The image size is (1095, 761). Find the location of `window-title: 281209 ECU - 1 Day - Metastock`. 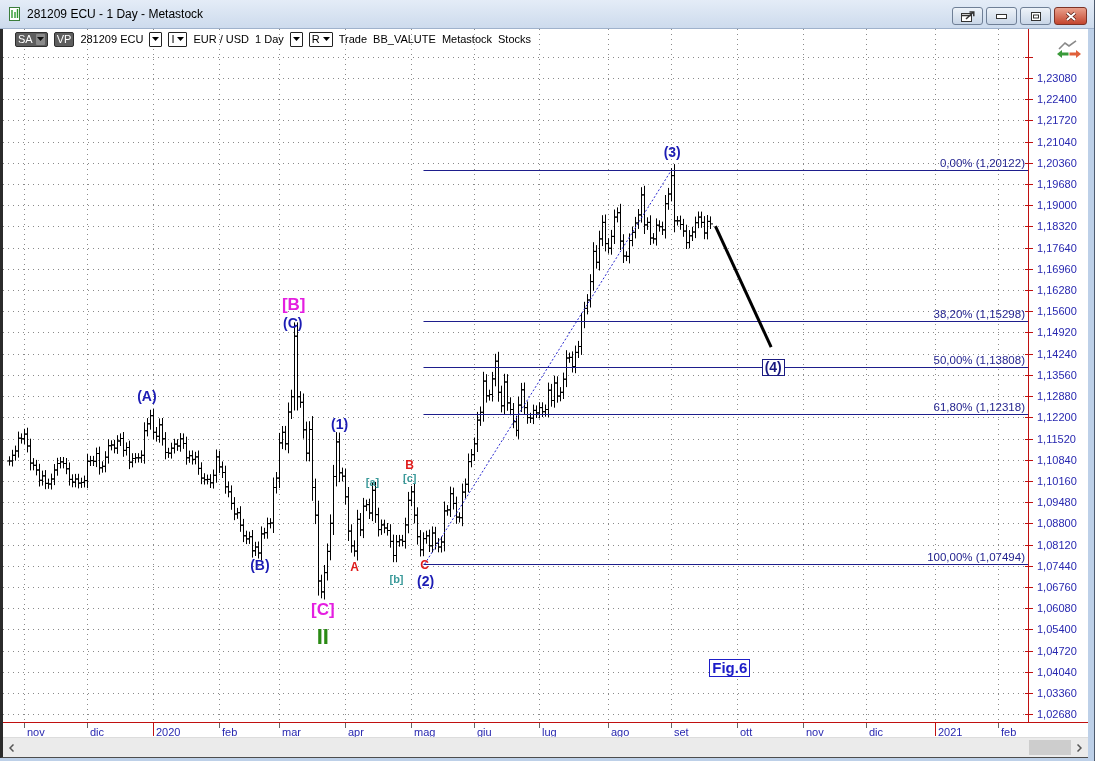

window-title: 281209 ECU - 1 Day - Metastock is located at coordinates (115, 14).